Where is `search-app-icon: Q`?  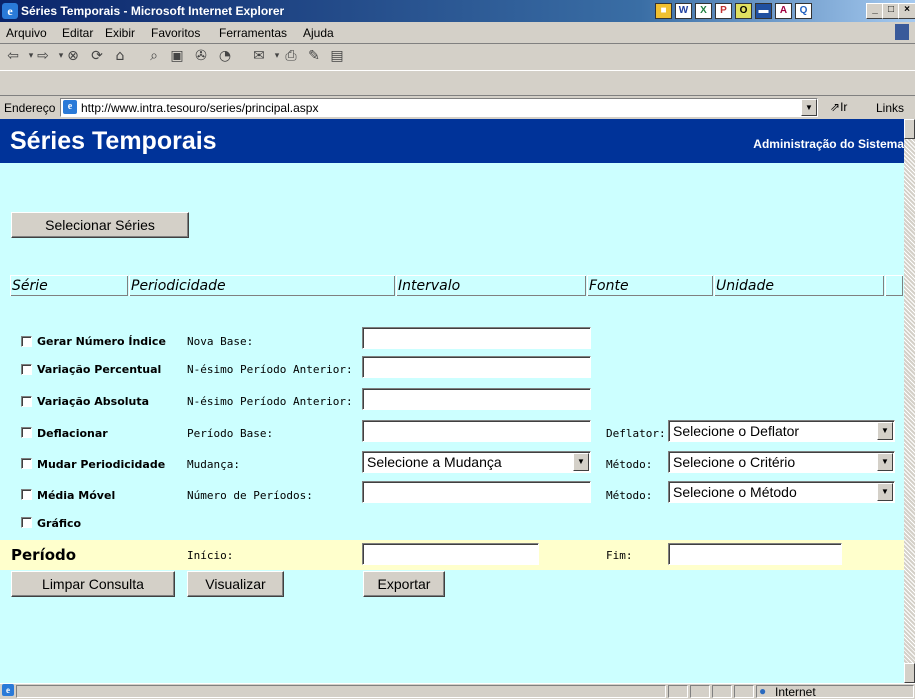
search-app-icon: Q is located at coordinates (803, 11).